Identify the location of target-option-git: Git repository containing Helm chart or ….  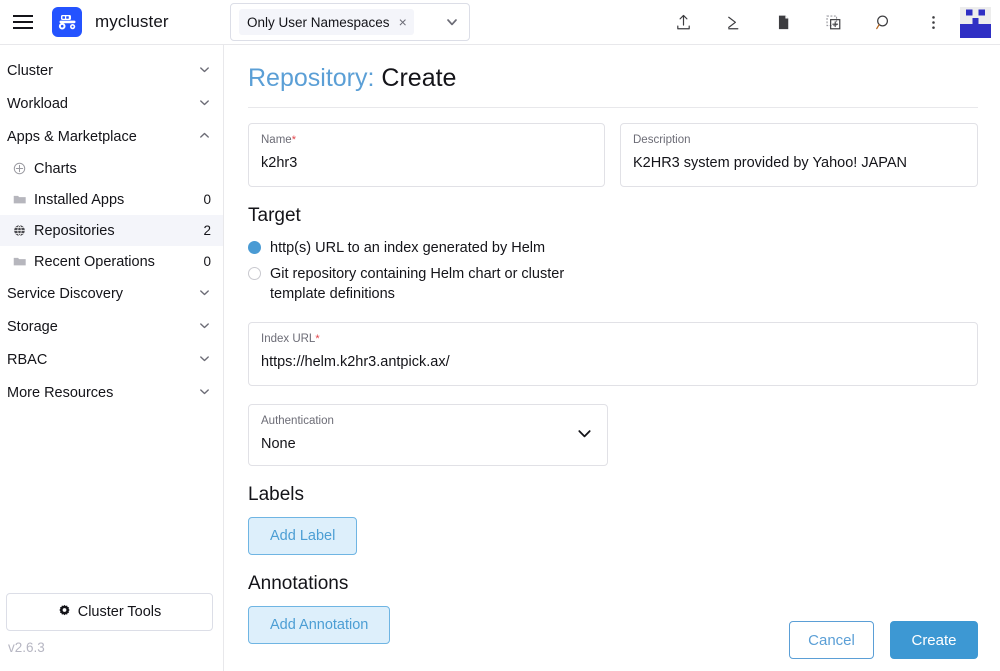
(624, 284).